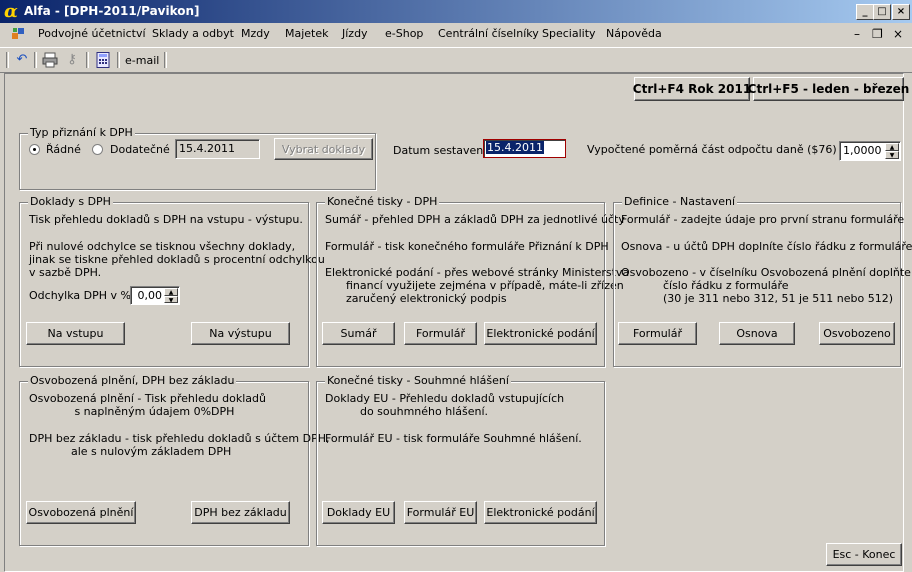 This screenshot has height=572, width=912. Describe the element at coordinates (355, 33) in the screenshot. I see `menu-item-jizdy: Jízdy` at that location.